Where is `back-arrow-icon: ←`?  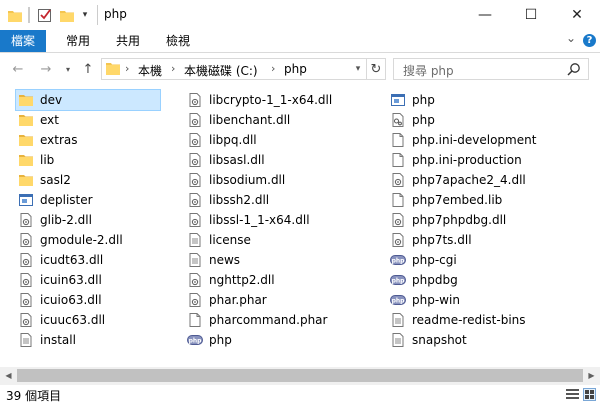 back-arrow-icon: ← is located at coordinates (18, 69).